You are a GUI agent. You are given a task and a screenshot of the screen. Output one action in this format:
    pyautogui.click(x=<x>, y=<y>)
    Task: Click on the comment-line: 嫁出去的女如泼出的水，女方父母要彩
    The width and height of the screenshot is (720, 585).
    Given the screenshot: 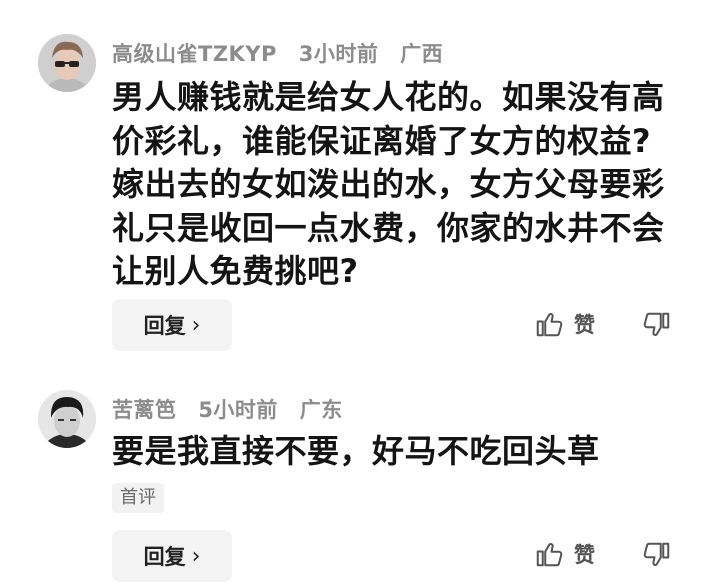 What is the action you would take?
    pyautogui.click(x=388, y=184)
    